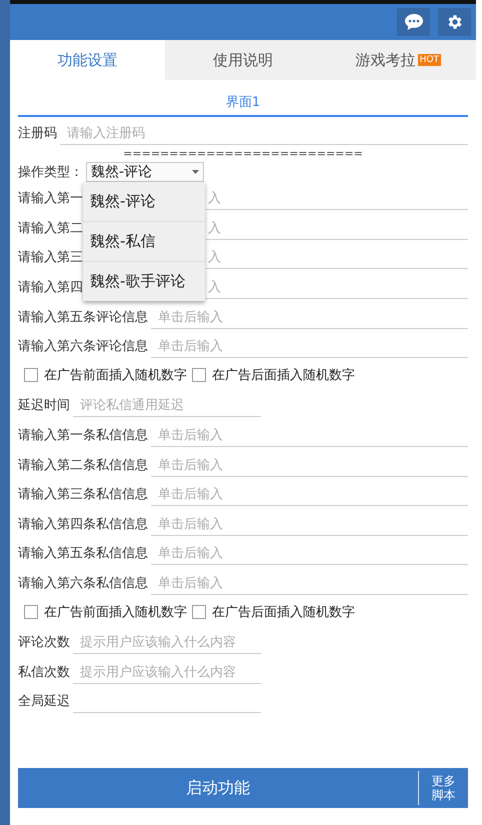 The width and height of the screenshot is (482, 825). Describe the element at coordinates (88, 60) in the screenshot. I see `tab: 功能设置` at that location.